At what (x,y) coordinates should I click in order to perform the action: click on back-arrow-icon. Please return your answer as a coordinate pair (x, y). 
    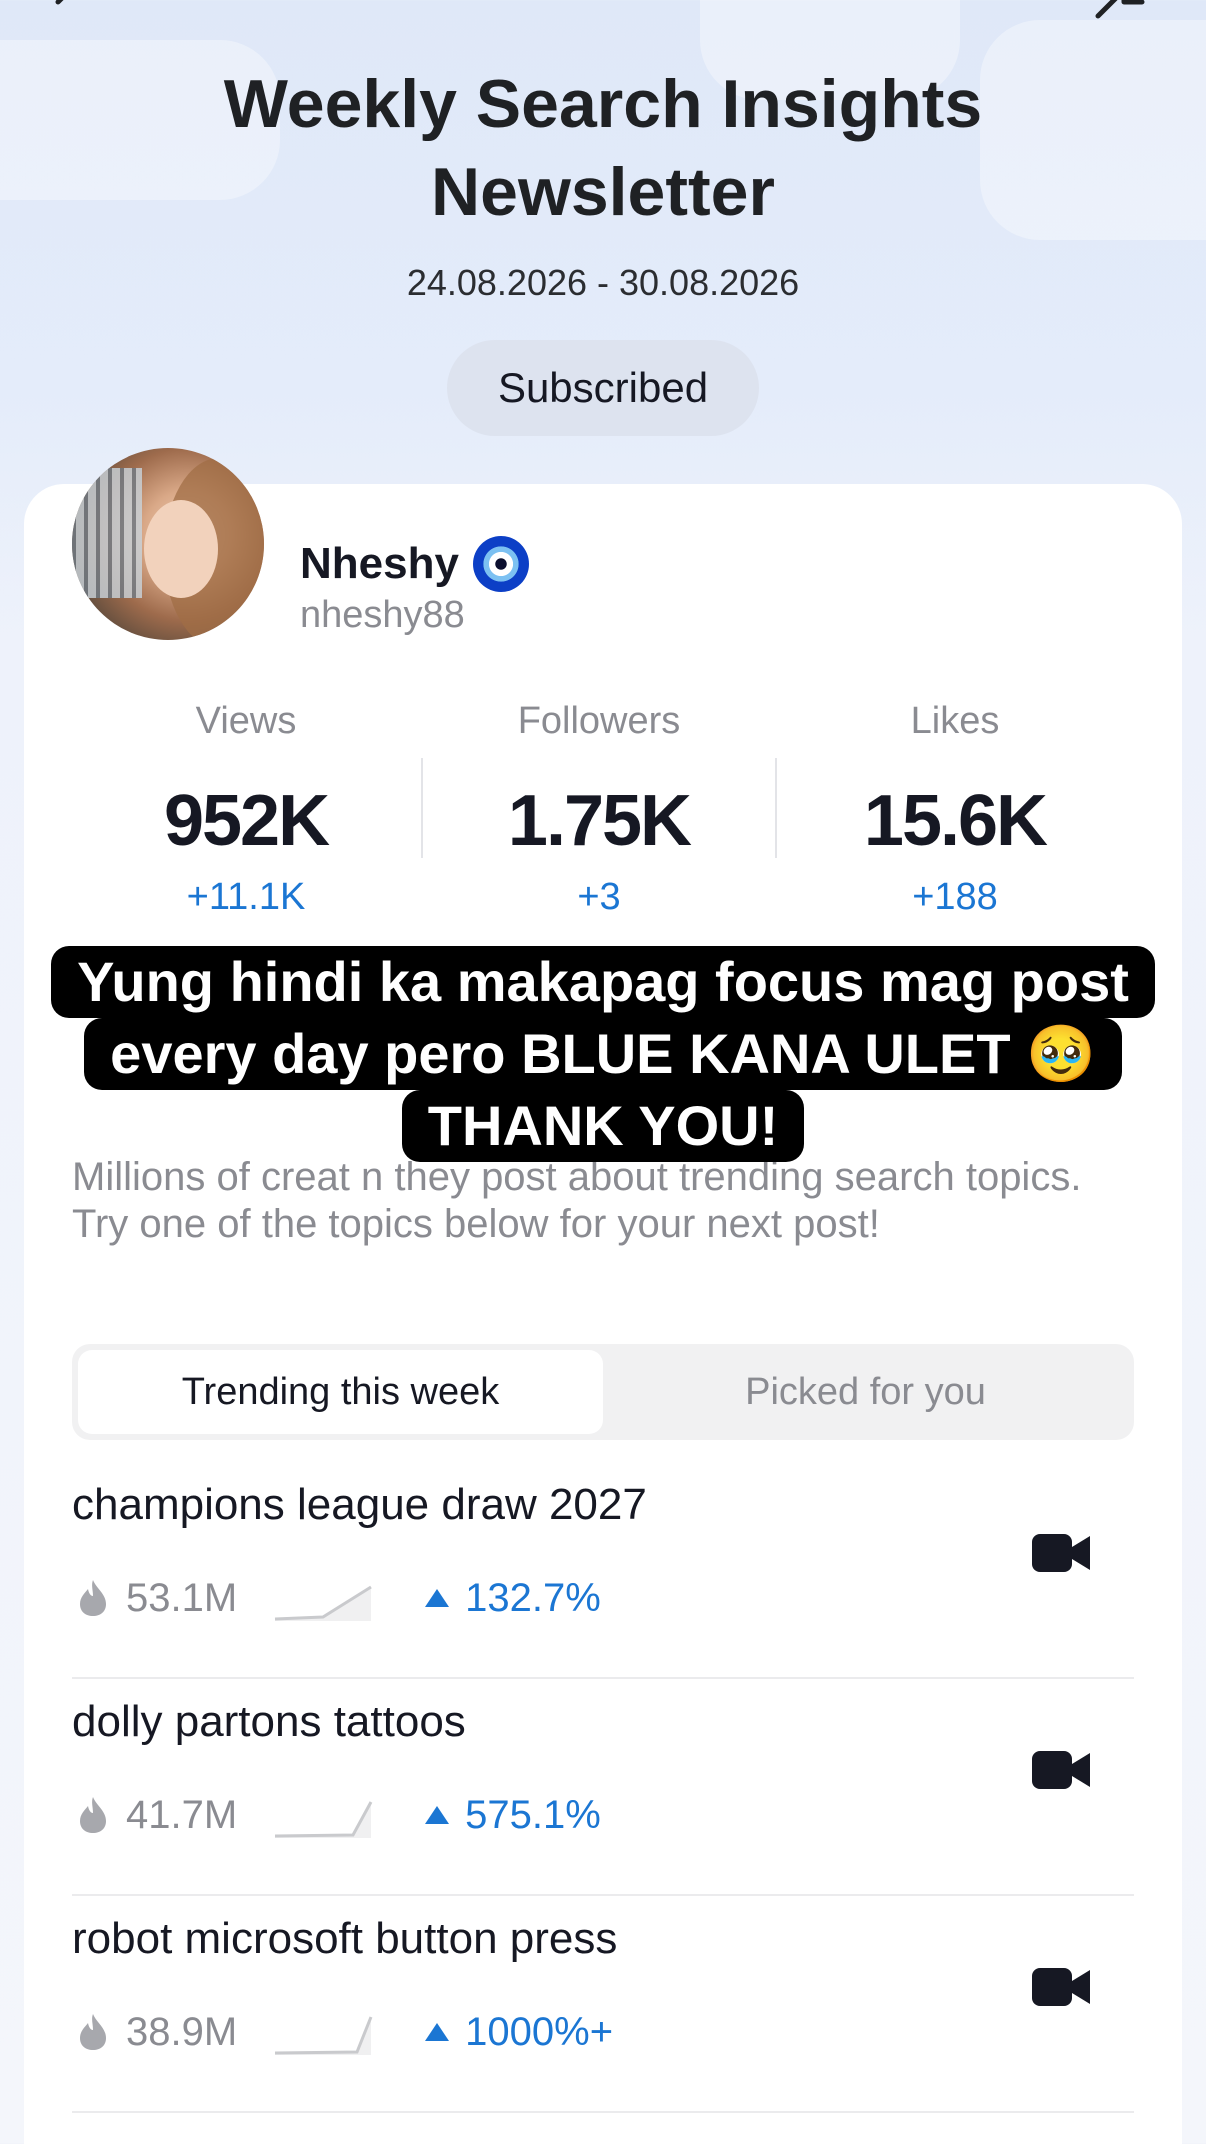
    Looking at the image, I should click on (68, 10).